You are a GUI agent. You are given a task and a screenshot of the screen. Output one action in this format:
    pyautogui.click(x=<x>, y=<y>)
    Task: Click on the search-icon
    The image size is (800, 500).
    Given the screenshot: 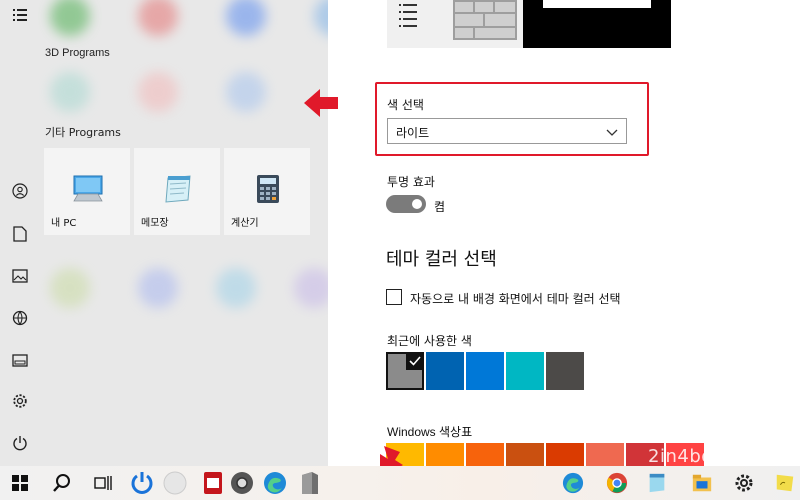 What is the action you would take?
    pyautogui.click(x=62, y=483)
    